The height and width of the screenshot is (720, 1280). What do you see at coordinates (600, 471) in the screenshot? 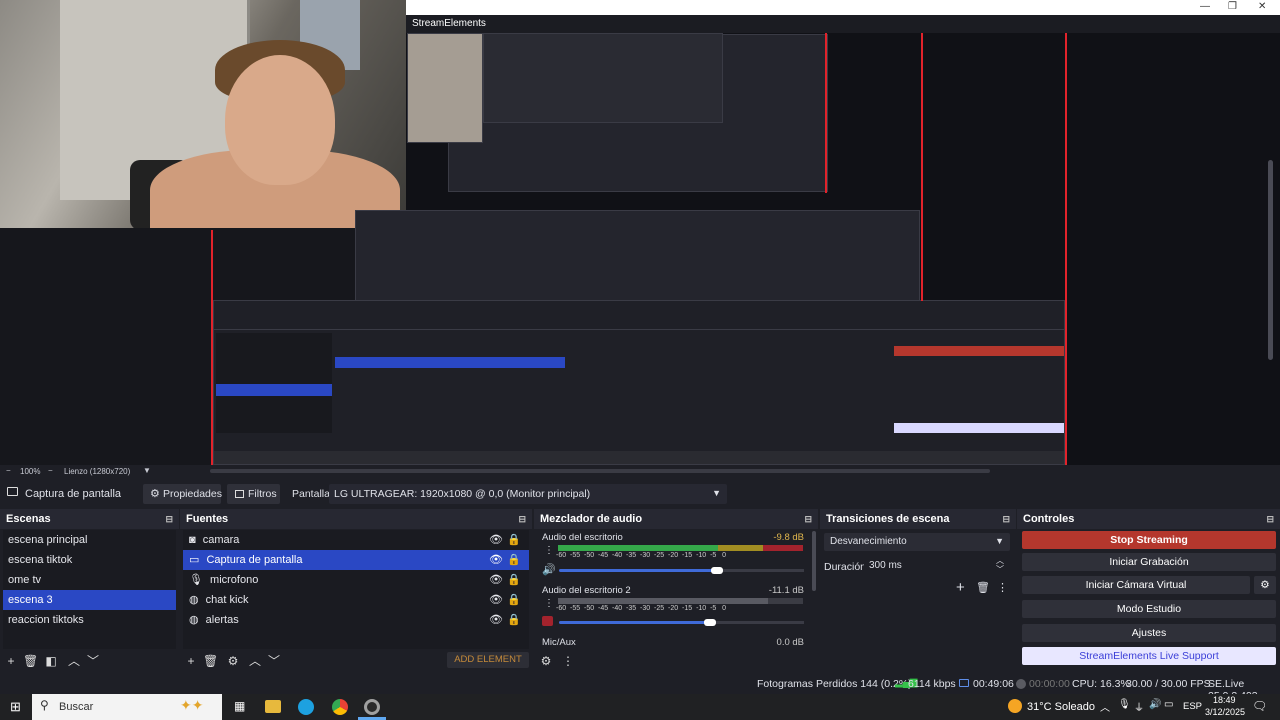
I see `horizontal-scrollbar` at bounding box center [600, 471].